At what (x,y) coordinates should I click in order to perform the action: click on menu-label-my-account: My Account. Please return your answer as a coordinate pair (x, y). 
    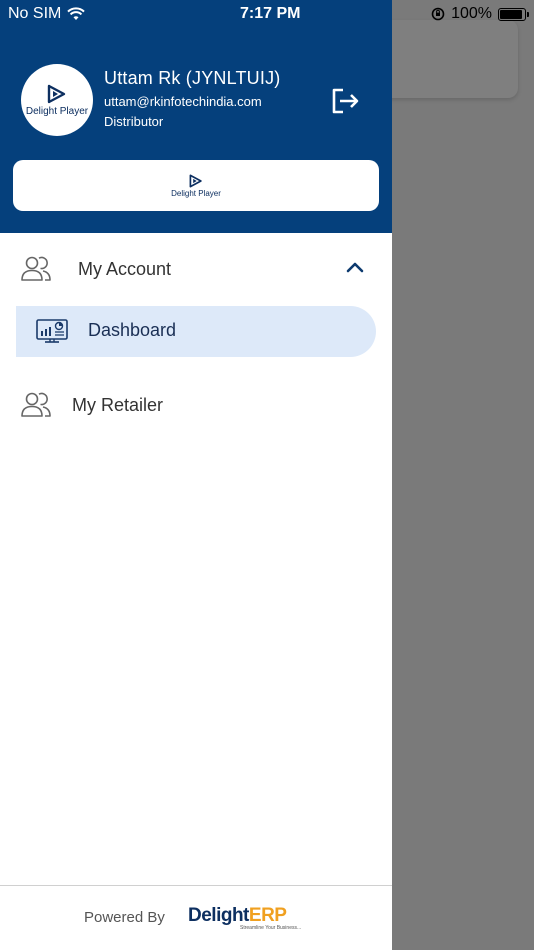
    Looking at the image, I should click on (125, 269).